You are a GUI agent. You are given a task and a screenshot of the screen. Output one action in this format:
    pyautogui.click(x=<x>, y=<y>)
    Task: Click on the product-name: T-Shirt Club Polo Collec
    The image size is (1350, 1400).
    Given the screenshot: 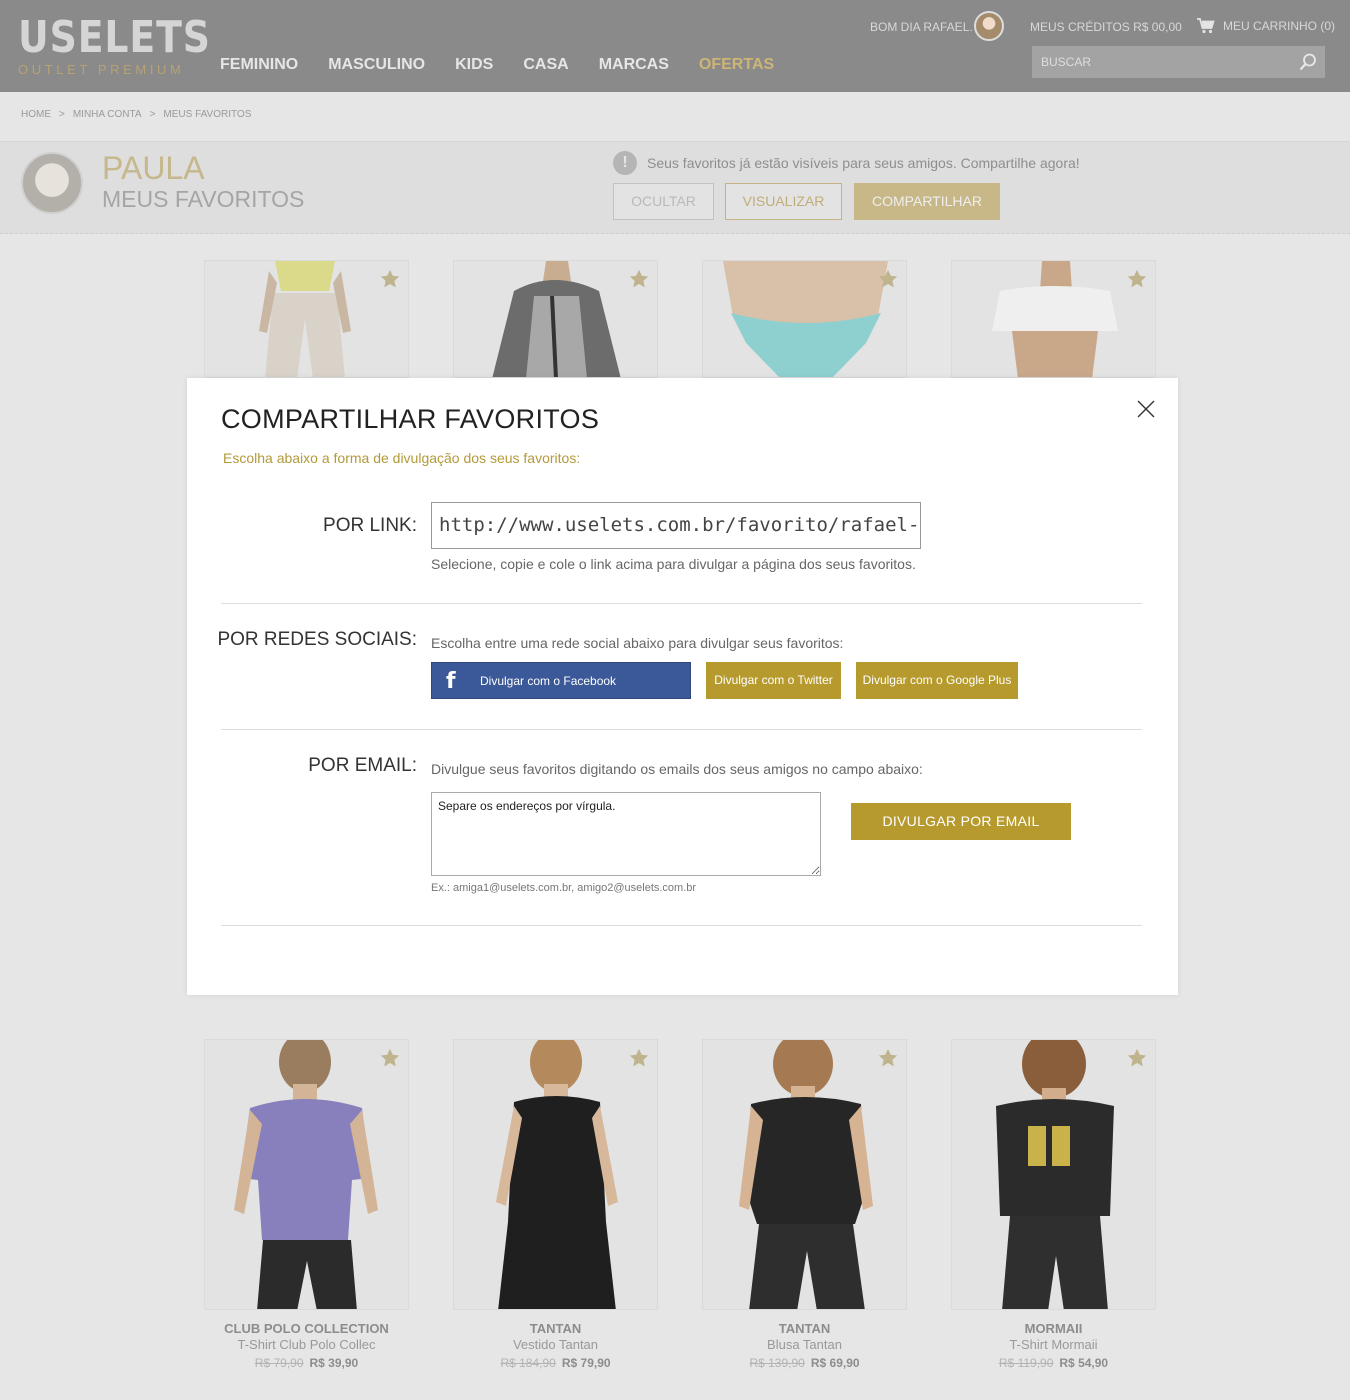 What is the action you would take?
    pyautogui.click(x=306, y=1344)
    